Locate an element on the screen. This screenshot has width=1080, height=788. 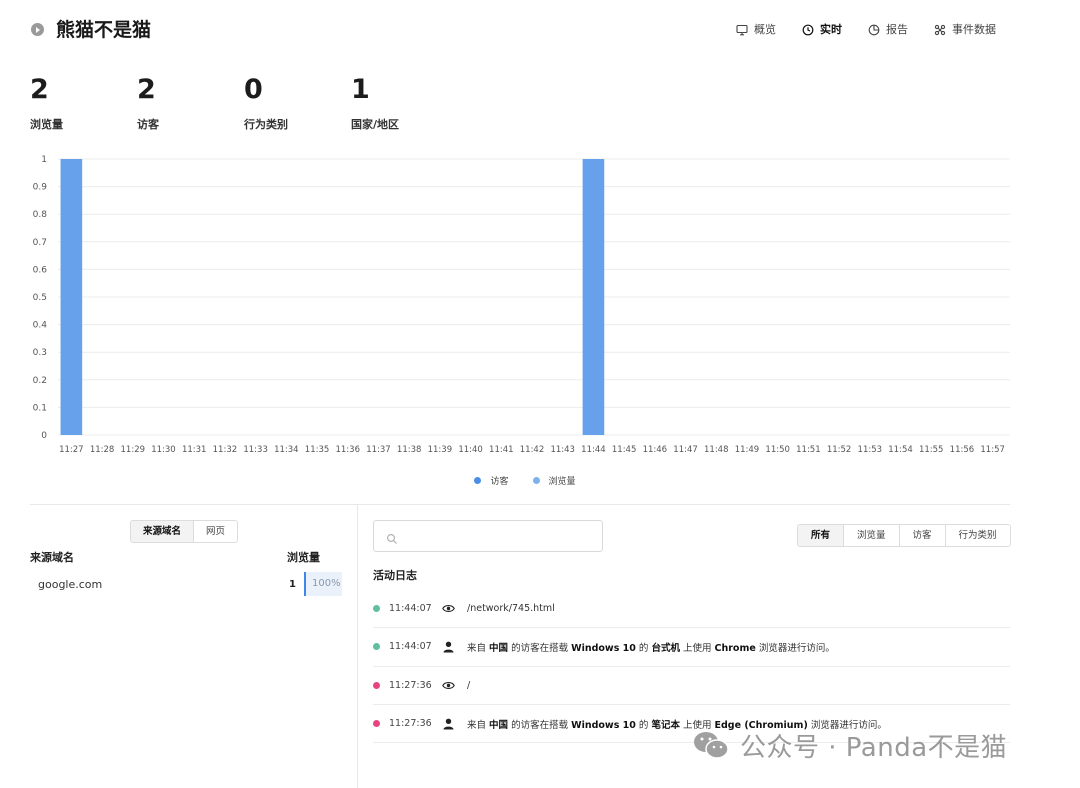
x-tick-label: 11:44 is located at coordinates (593, 450).